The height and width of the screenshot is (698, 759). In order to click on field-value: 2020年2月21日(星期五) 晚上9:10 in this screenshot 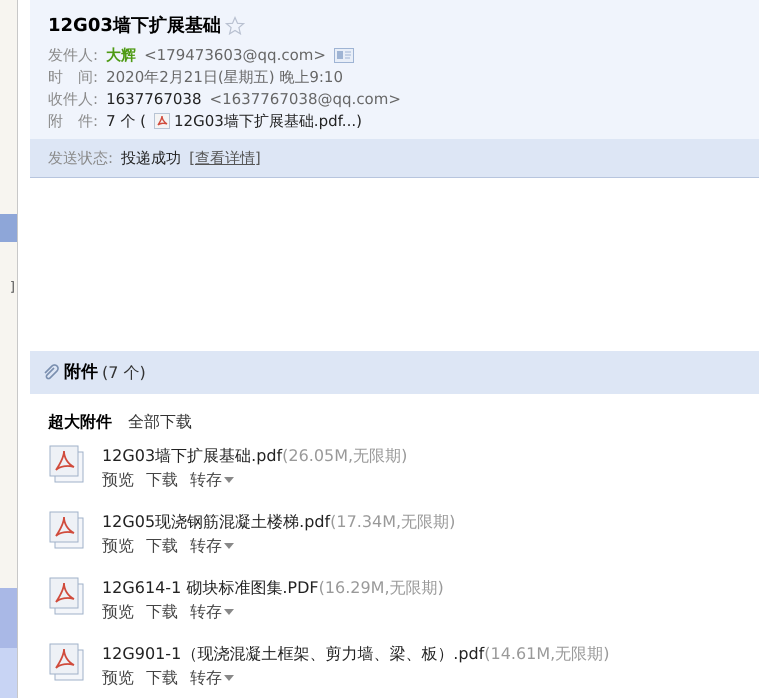, I will do `click(225, 77)`.